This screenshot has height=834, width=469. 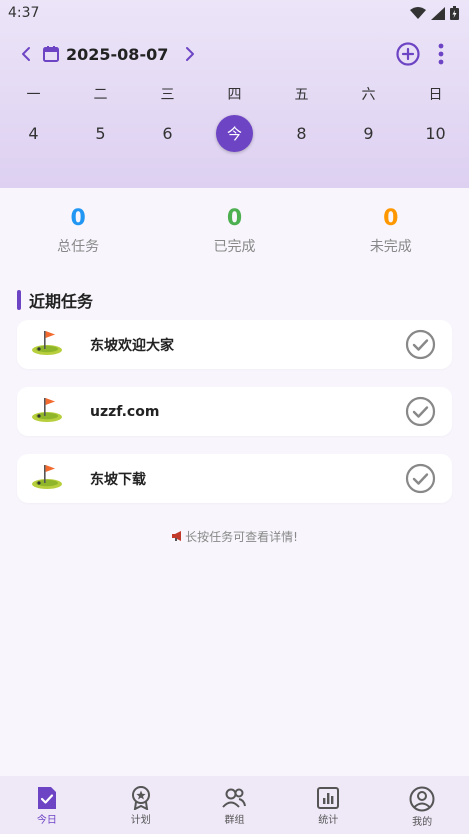 I want to click on more-menu-button, so click(x=441, y=54).